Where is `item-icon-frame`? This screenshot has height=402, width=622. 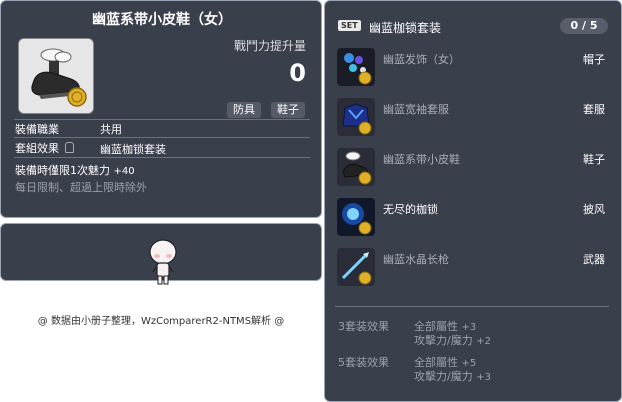
item-icon-frame is located at coordinates (56, 76).